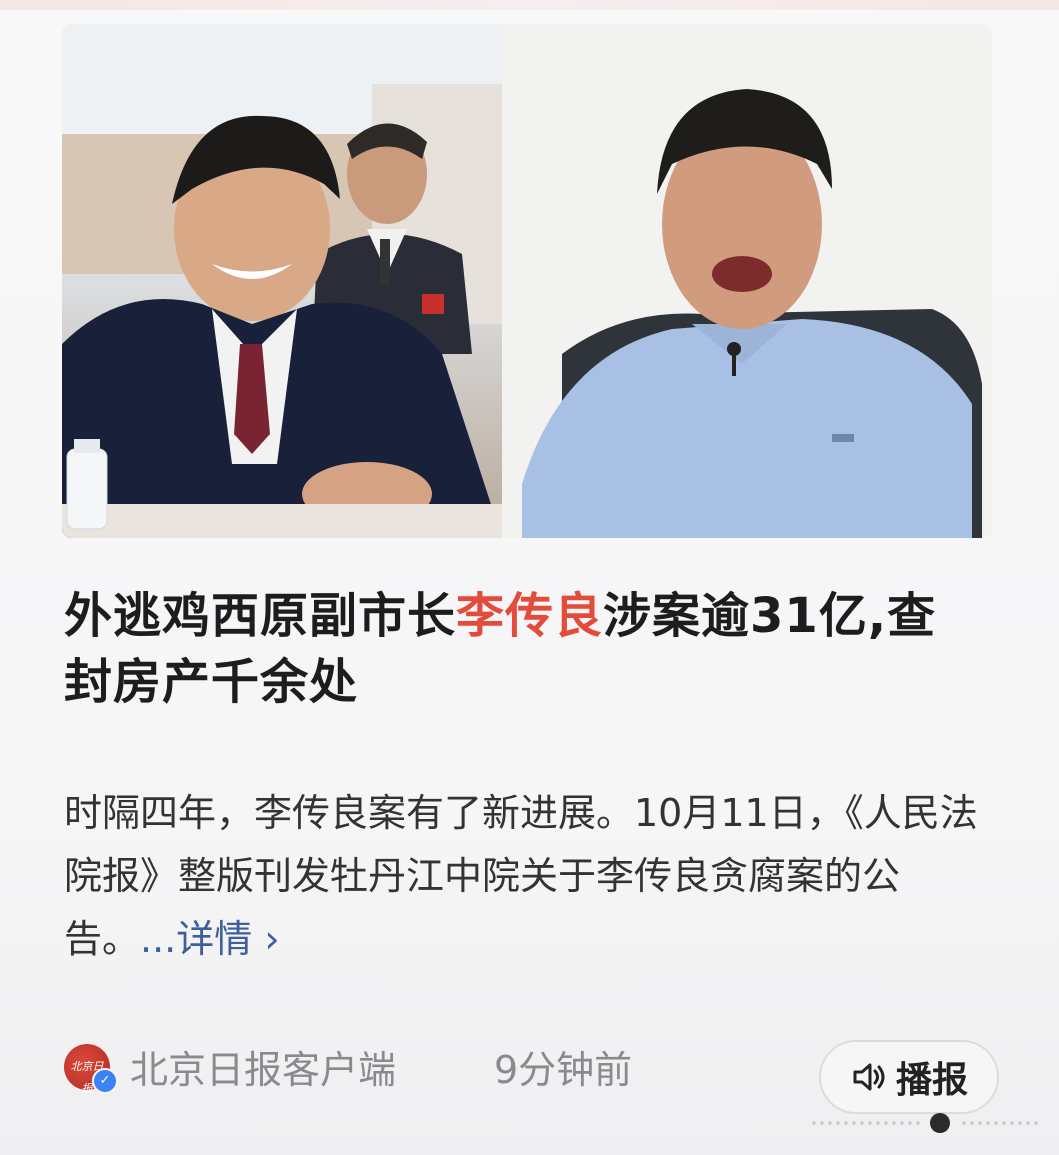  I want to click on article-footer: 北京日报 ✓ 北京日报客户端 9分钟前 播报, so click(531, 1077).